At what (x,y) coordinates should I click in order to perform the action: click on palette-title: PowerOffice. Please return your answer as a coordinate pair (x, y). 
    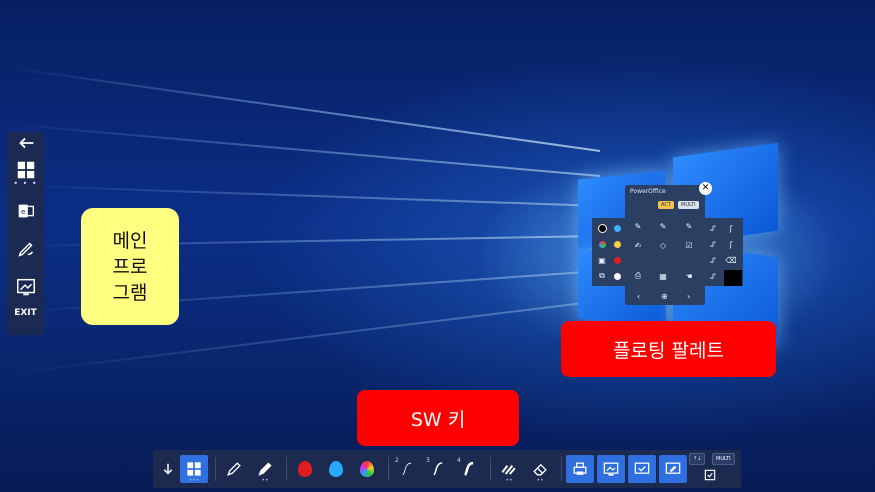
    Looking at the image, I should click on (648, 191).